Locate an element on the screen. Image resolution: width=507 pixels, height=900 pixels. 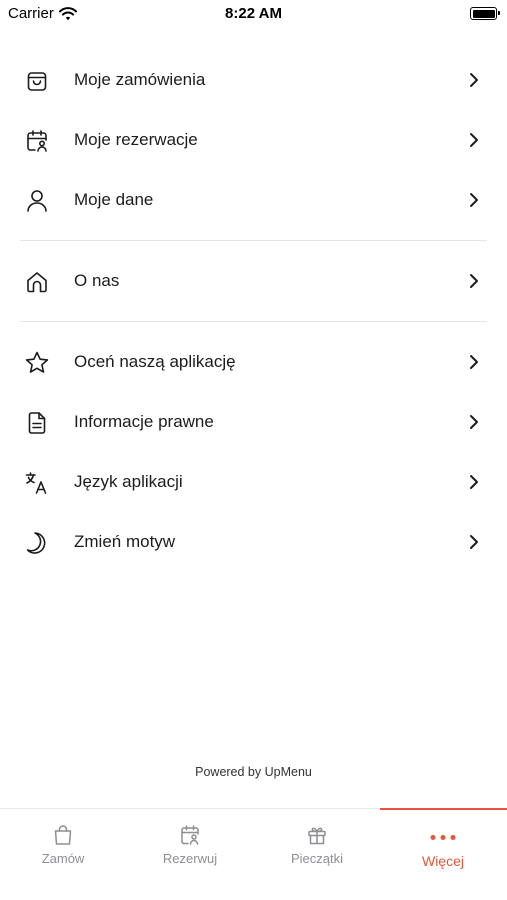
translate-icon is located at coordinates (37, 483).